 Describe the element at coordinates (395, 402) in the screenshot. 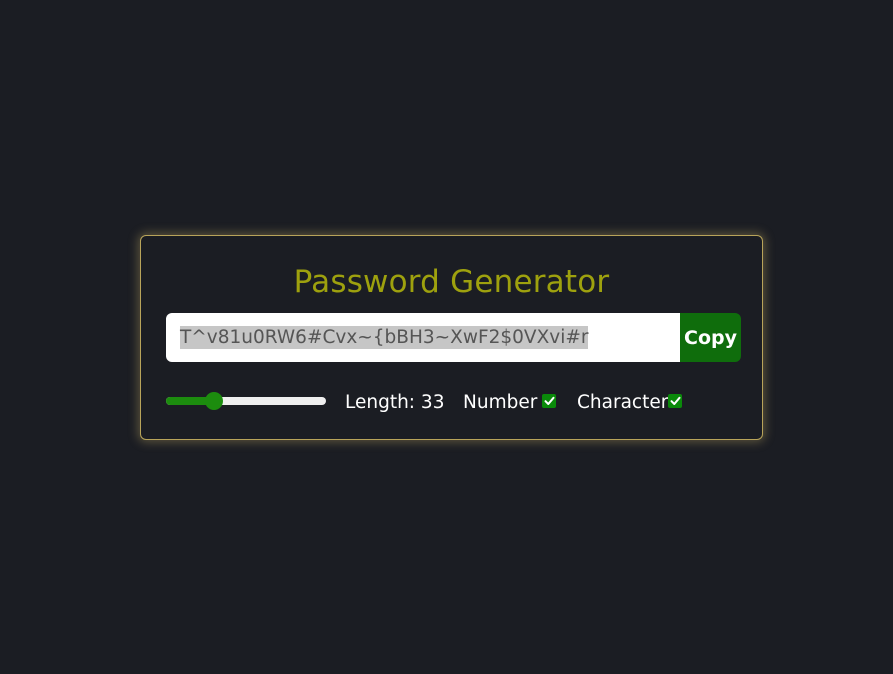

I see `length-label: Length: 33` at that location.